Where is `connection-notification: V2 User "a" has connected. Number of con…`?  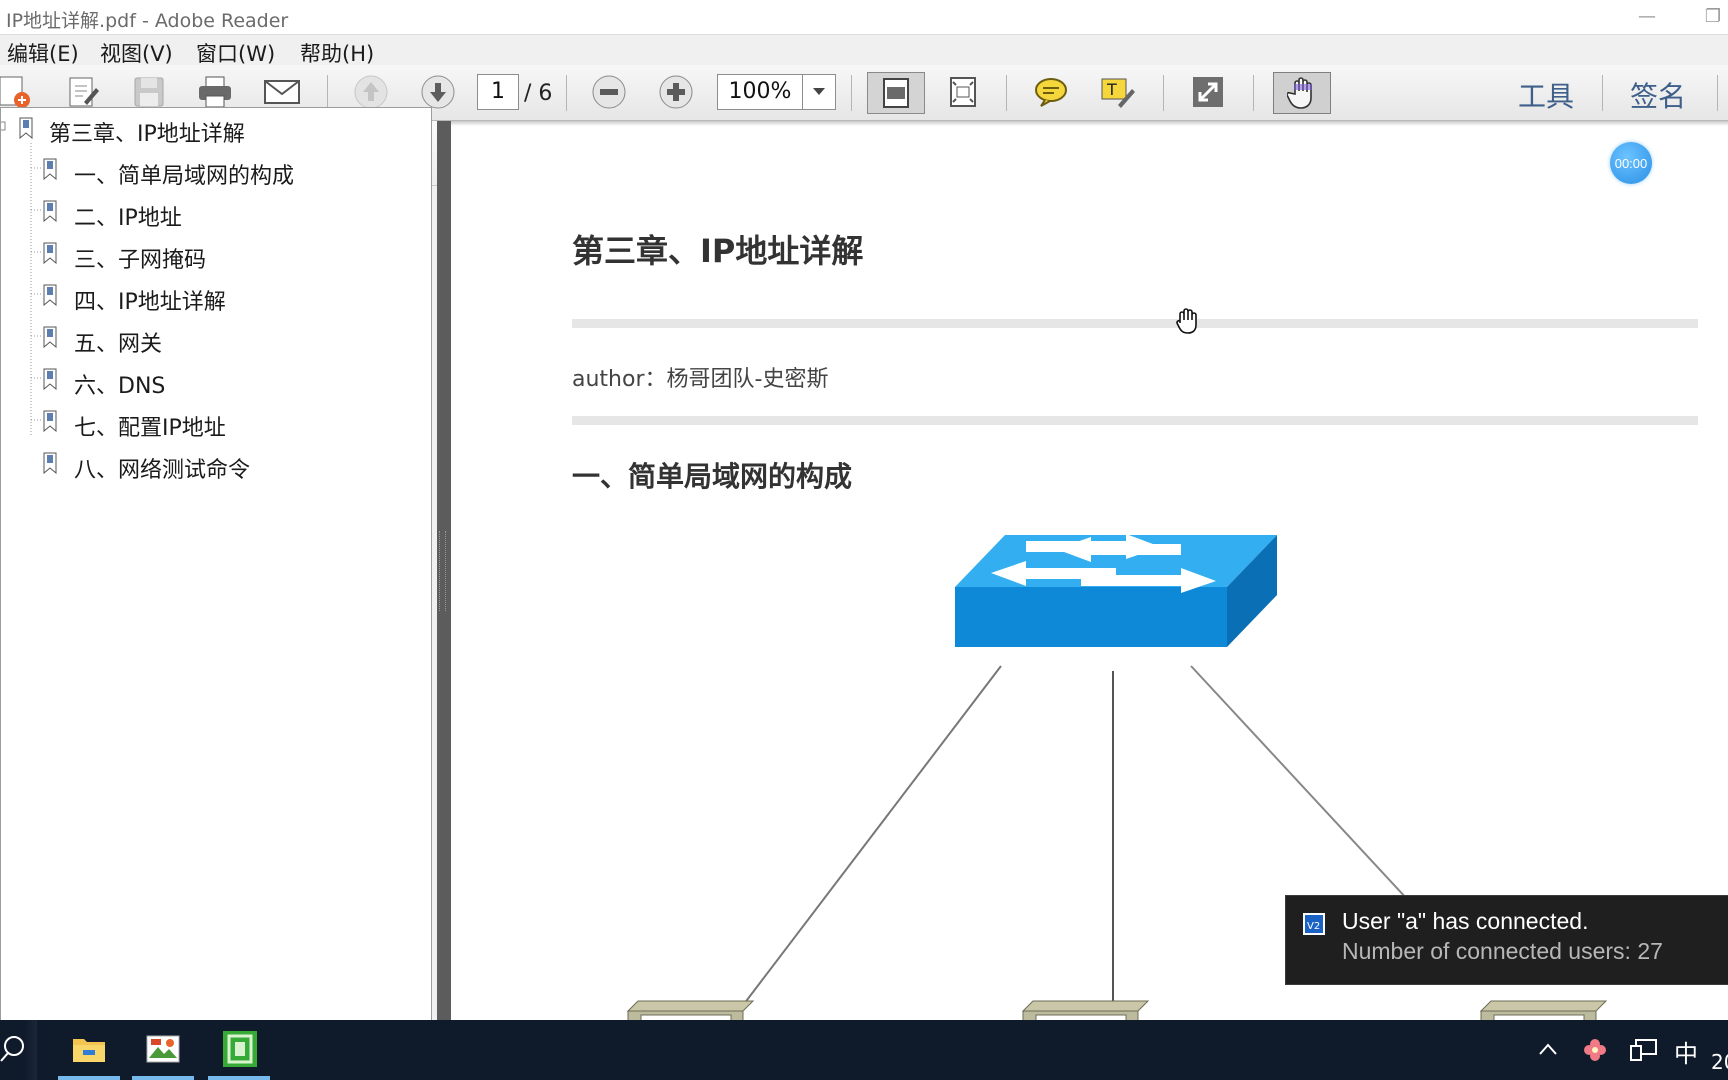
connection-notification: V2 User "a" has connected. Number of con… is located at coordinates (1506, 940).